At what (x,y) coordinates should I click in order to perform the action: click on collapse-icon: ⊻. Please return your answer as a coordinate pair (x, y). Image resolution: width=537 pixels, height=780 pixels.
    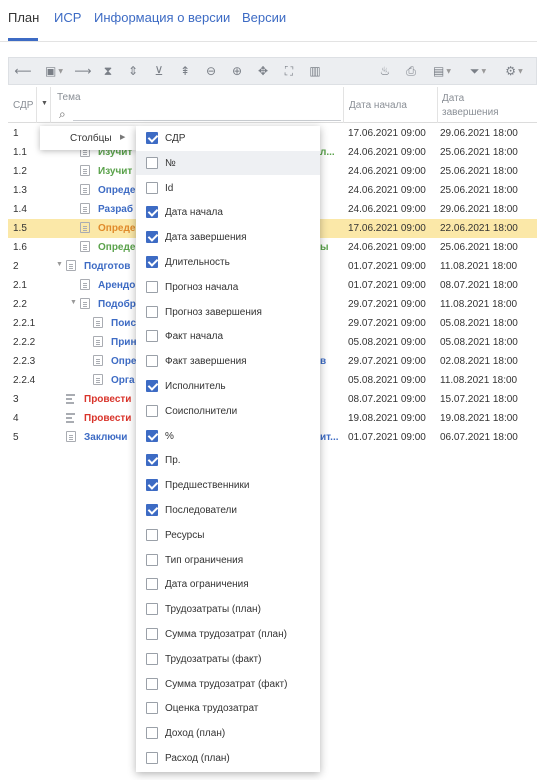
    Looking at the image, I should click on (159, 71).